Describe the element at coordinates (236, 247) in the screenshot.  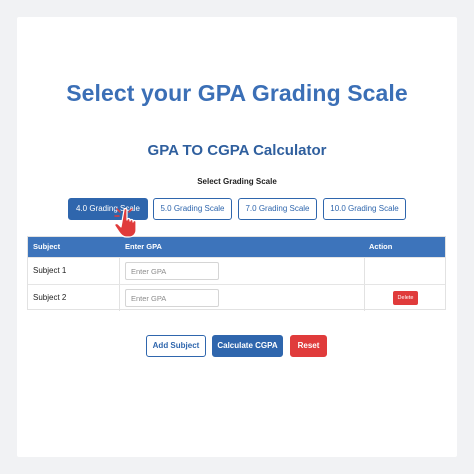
I see `table-header: Subject Enter GPA Action` at that location.